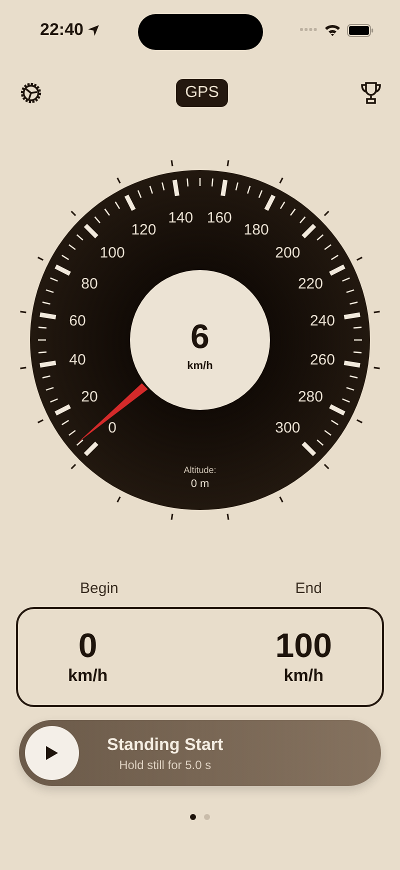  Describe the element at coordinates (308, 588) in the screenshot. I see `end-label: End` at that location.